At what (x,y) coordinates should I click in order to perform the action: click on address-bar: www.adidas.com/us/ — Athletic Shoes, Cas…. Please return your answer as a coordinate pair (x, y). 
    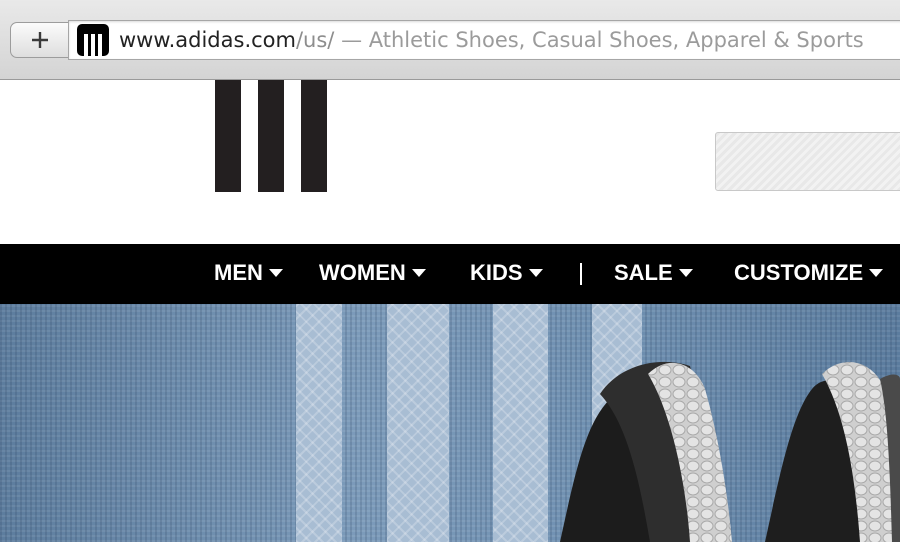
    Looking at the image, I should click on (484, 40).